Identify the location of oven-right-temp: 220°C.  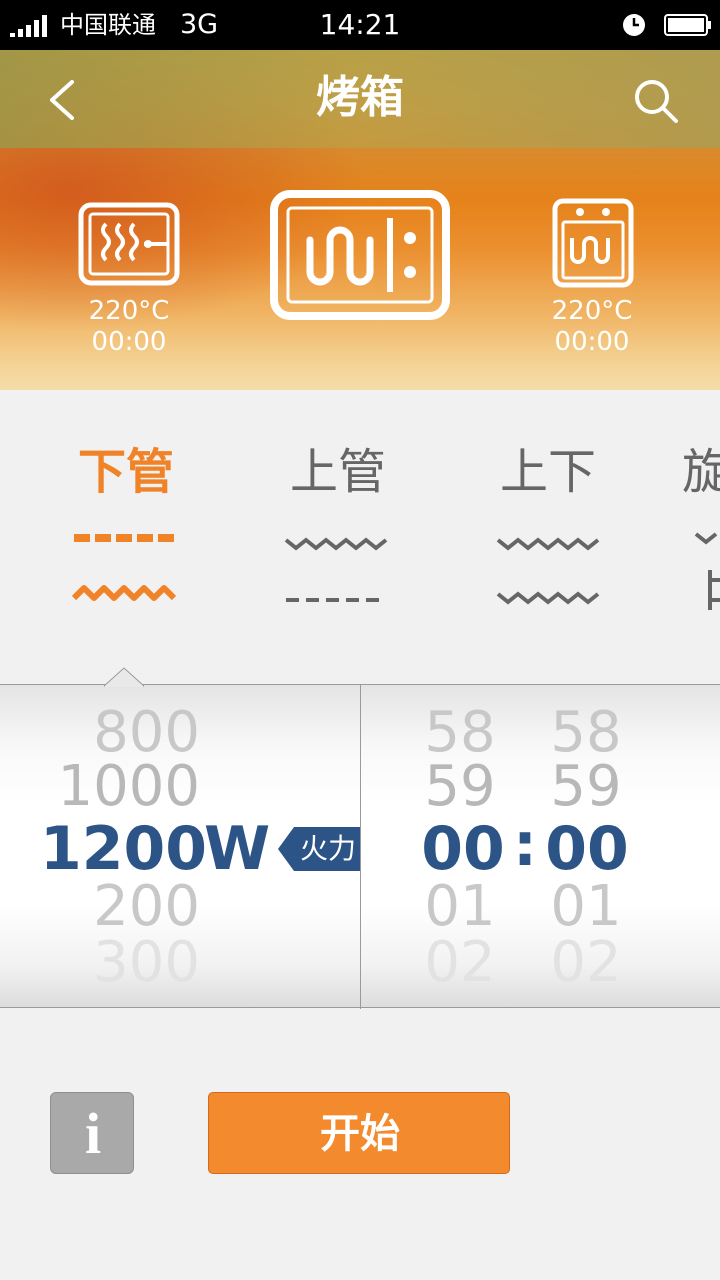
(592, 311).